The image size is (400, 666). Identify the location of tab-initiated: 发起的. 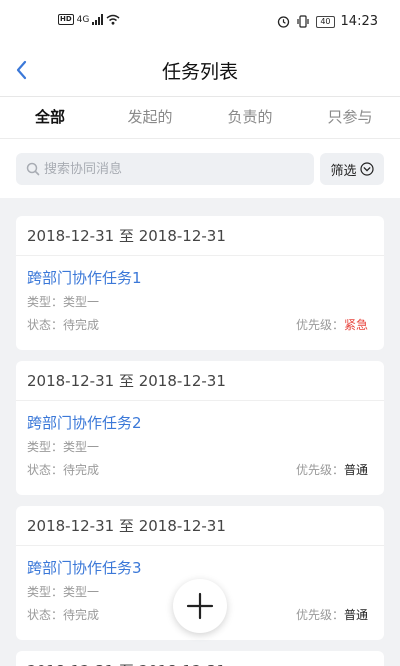
(150, 117).